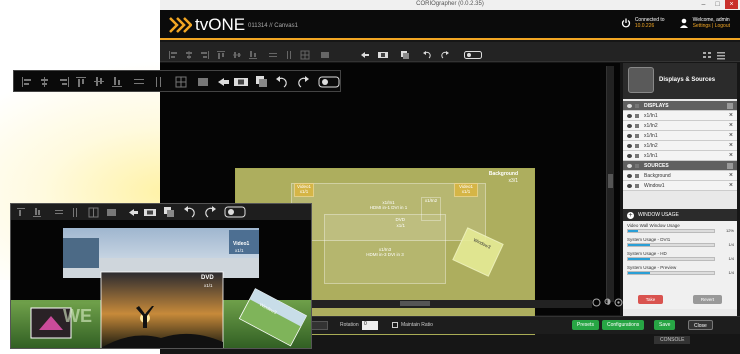  What do you see at coordinates (680, 106) in the screenshot?
I see `displays-header: DISPLAYS` at bounding box center [680, 106].